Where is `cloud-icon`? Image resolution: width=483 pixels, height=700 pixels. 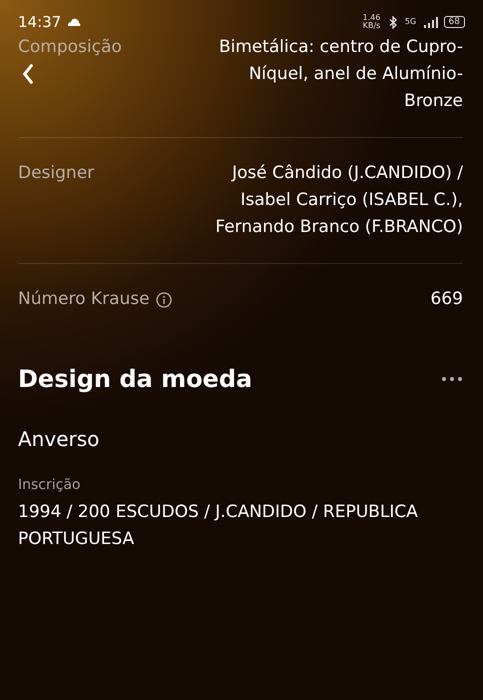 cloud-icon is located at coordinates (74, 22).